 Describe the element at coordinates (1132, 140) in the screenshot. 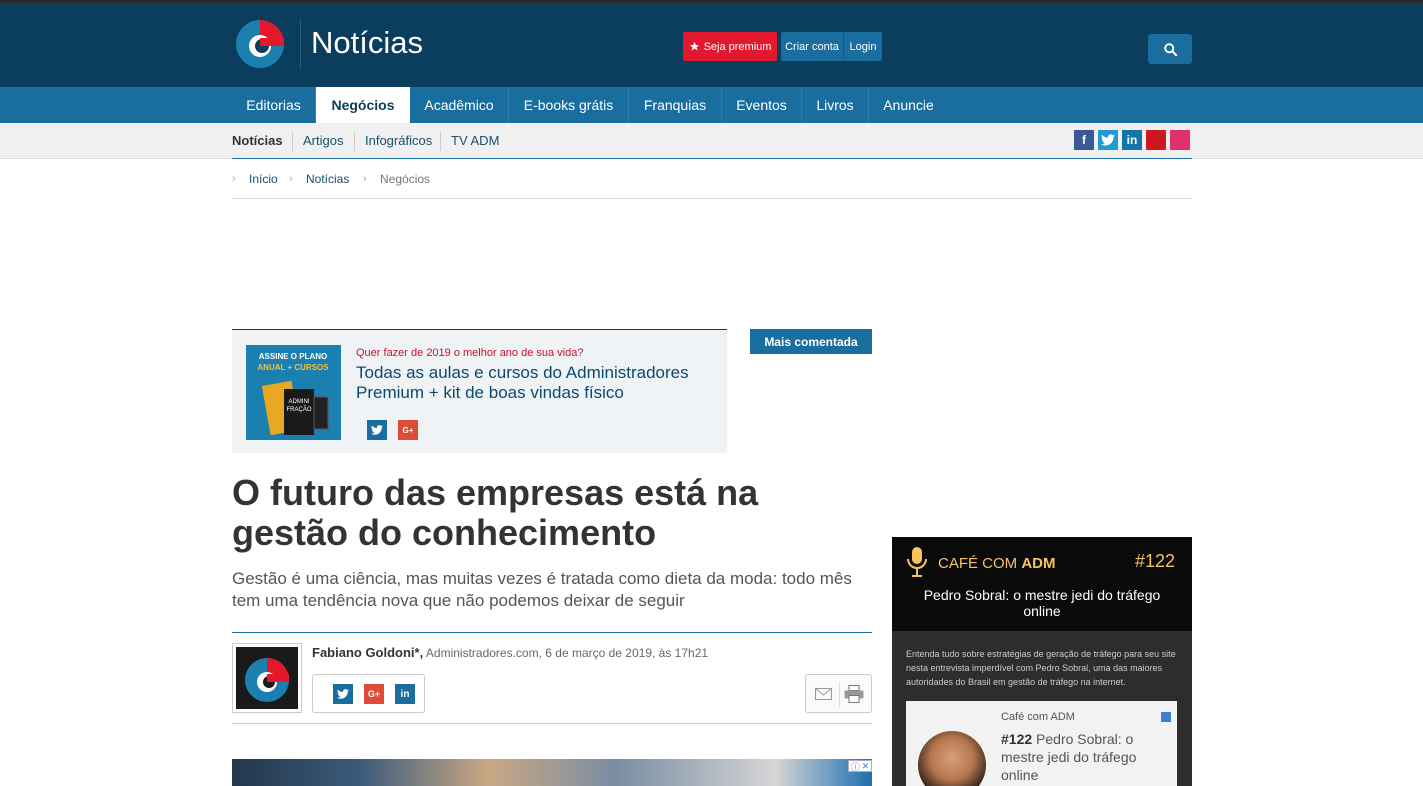

I see `linkedin-icon: in` at that location.